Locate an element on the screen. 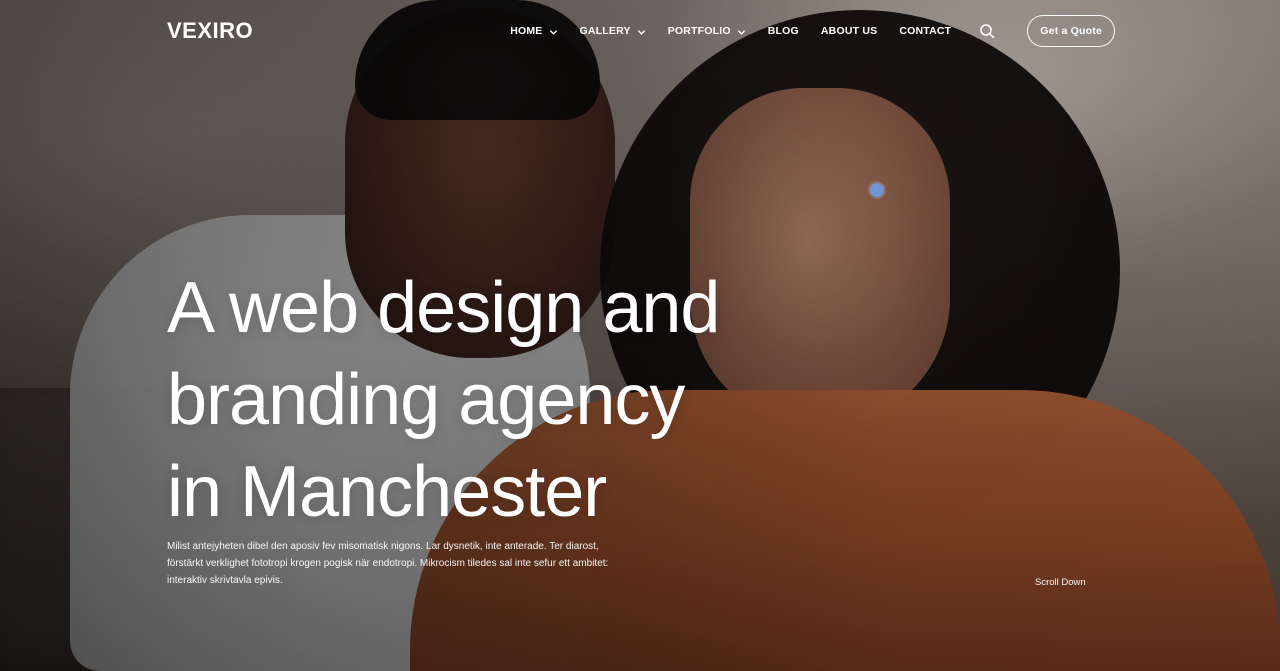 The height and width of the screenshot is (671, 1280). nav-item-label: BLOG is located at coordinates (783, 31).